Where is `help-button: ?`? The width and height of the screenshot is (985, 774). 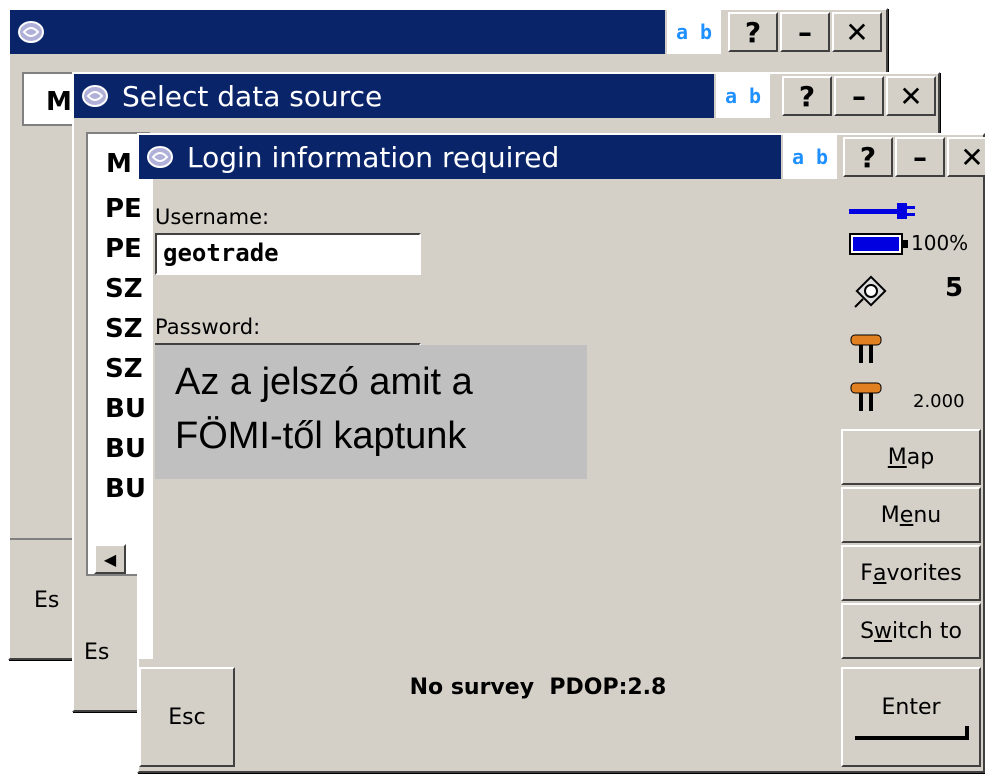 help-button: ? is located at coordinates (868, 157).